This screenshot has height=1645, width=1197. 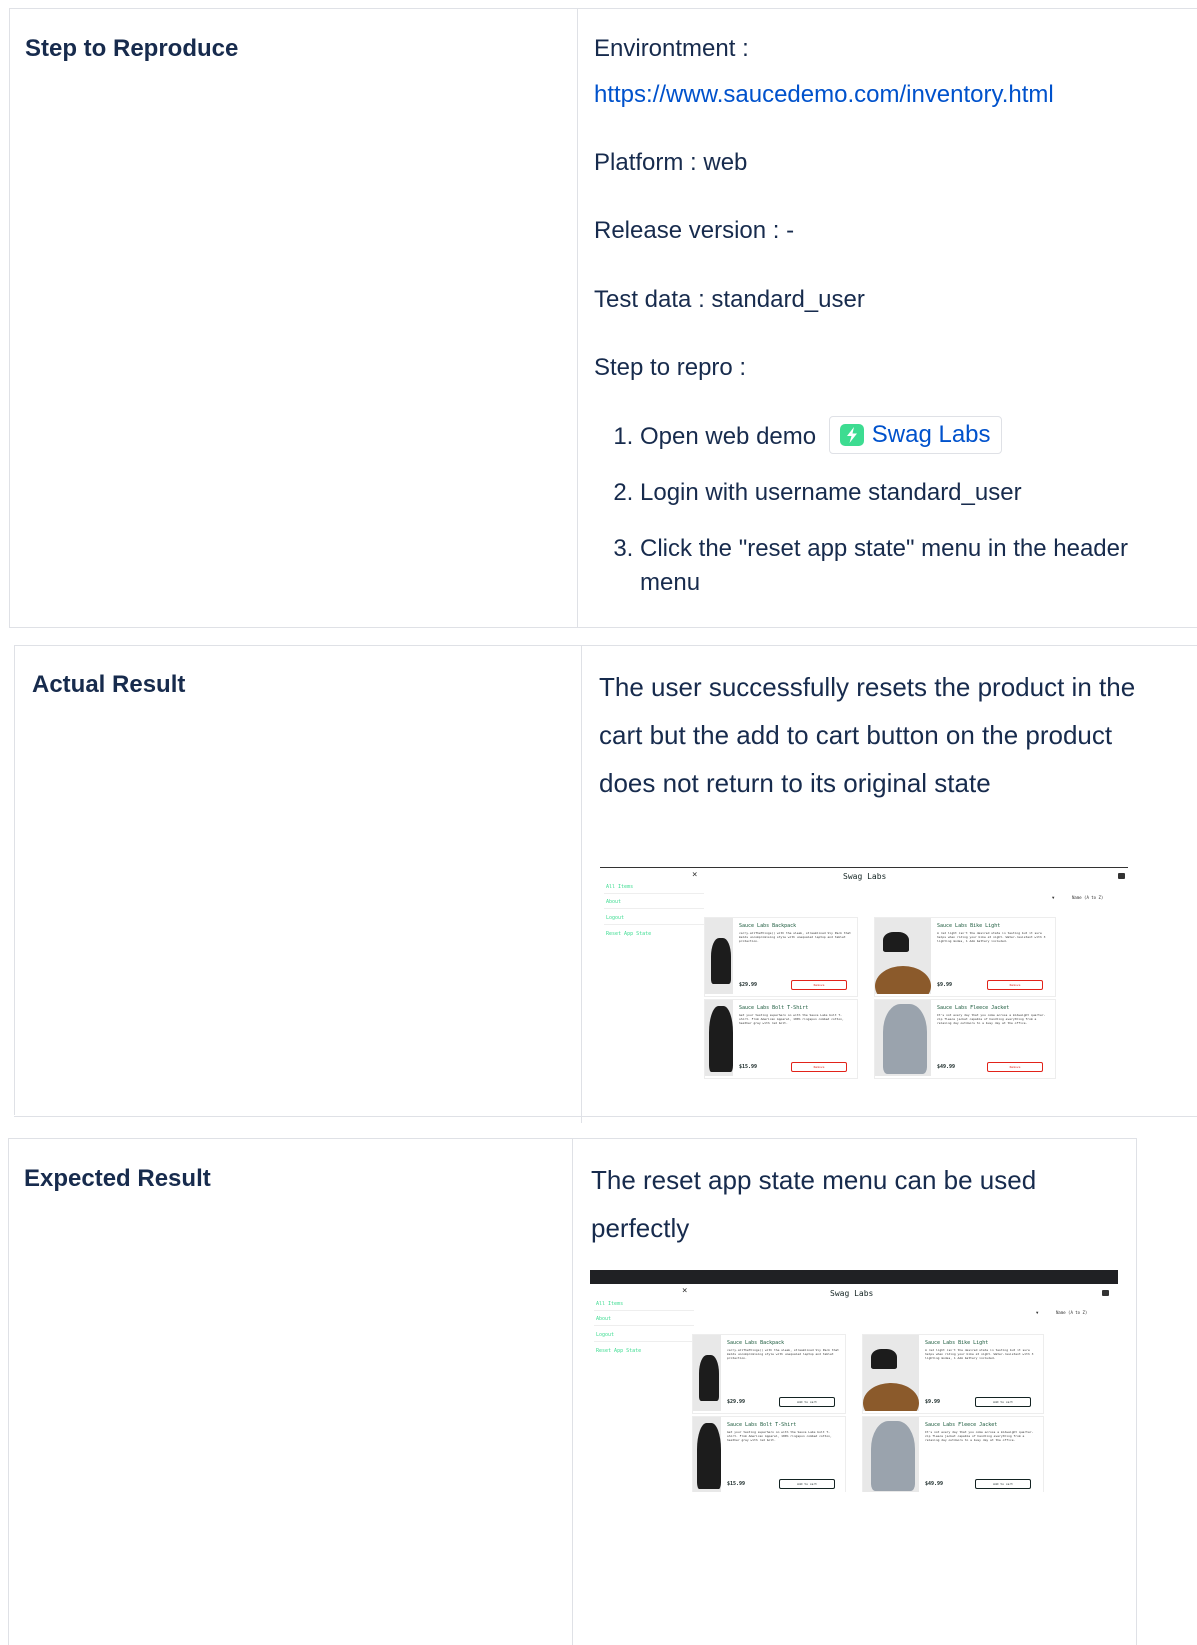 I want to click on environment-url-link: https://www.saucedemo.com/inventory.html, so click(x=824, y=94).